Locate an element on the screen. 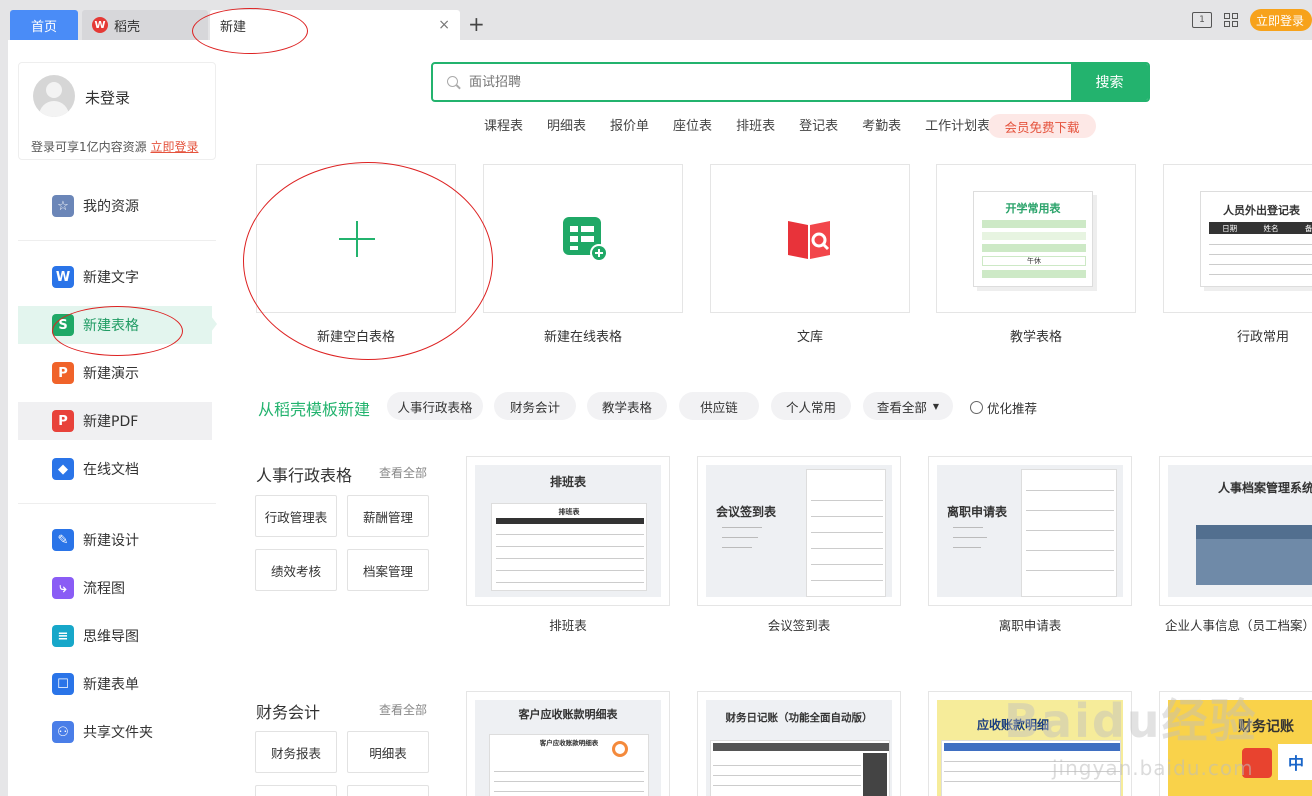  tab-bar: 首页 W 稻壳 新建 × + 1 立即登录 is located at coordinates (656, 20).